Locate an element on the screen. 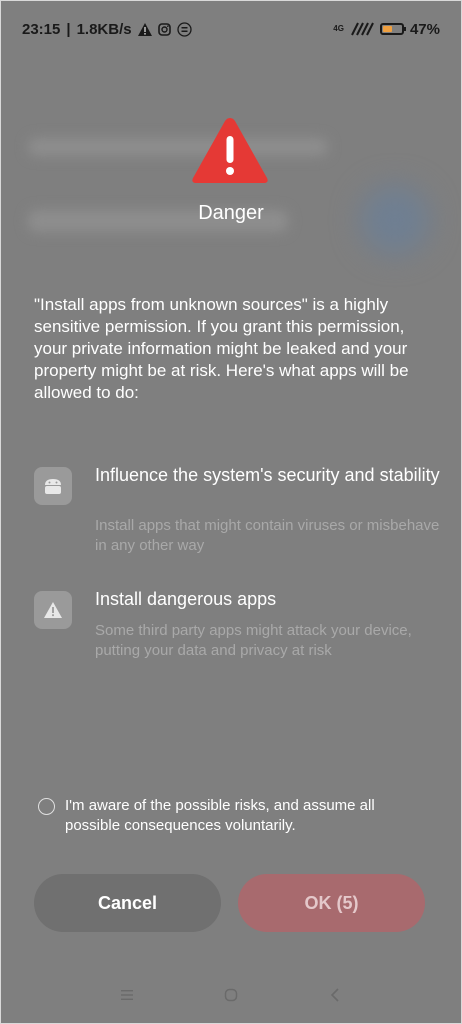  warning-icon is located at coordinates (53, 610).